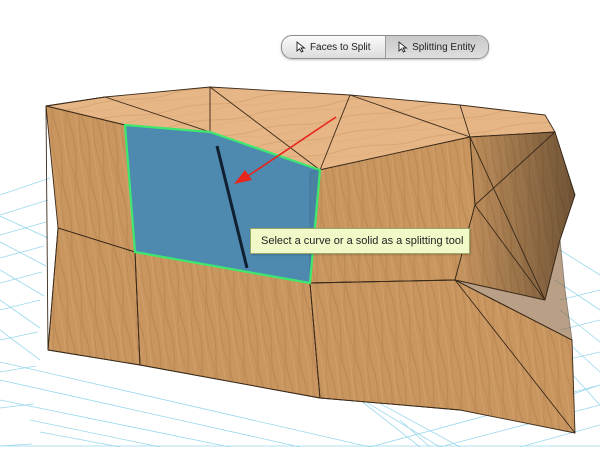 The image size is (600, 452). Describe the element at coordinates (444, 47) in the screenshot. I see `splitting-entity-label: Splitting Entity` at that location.